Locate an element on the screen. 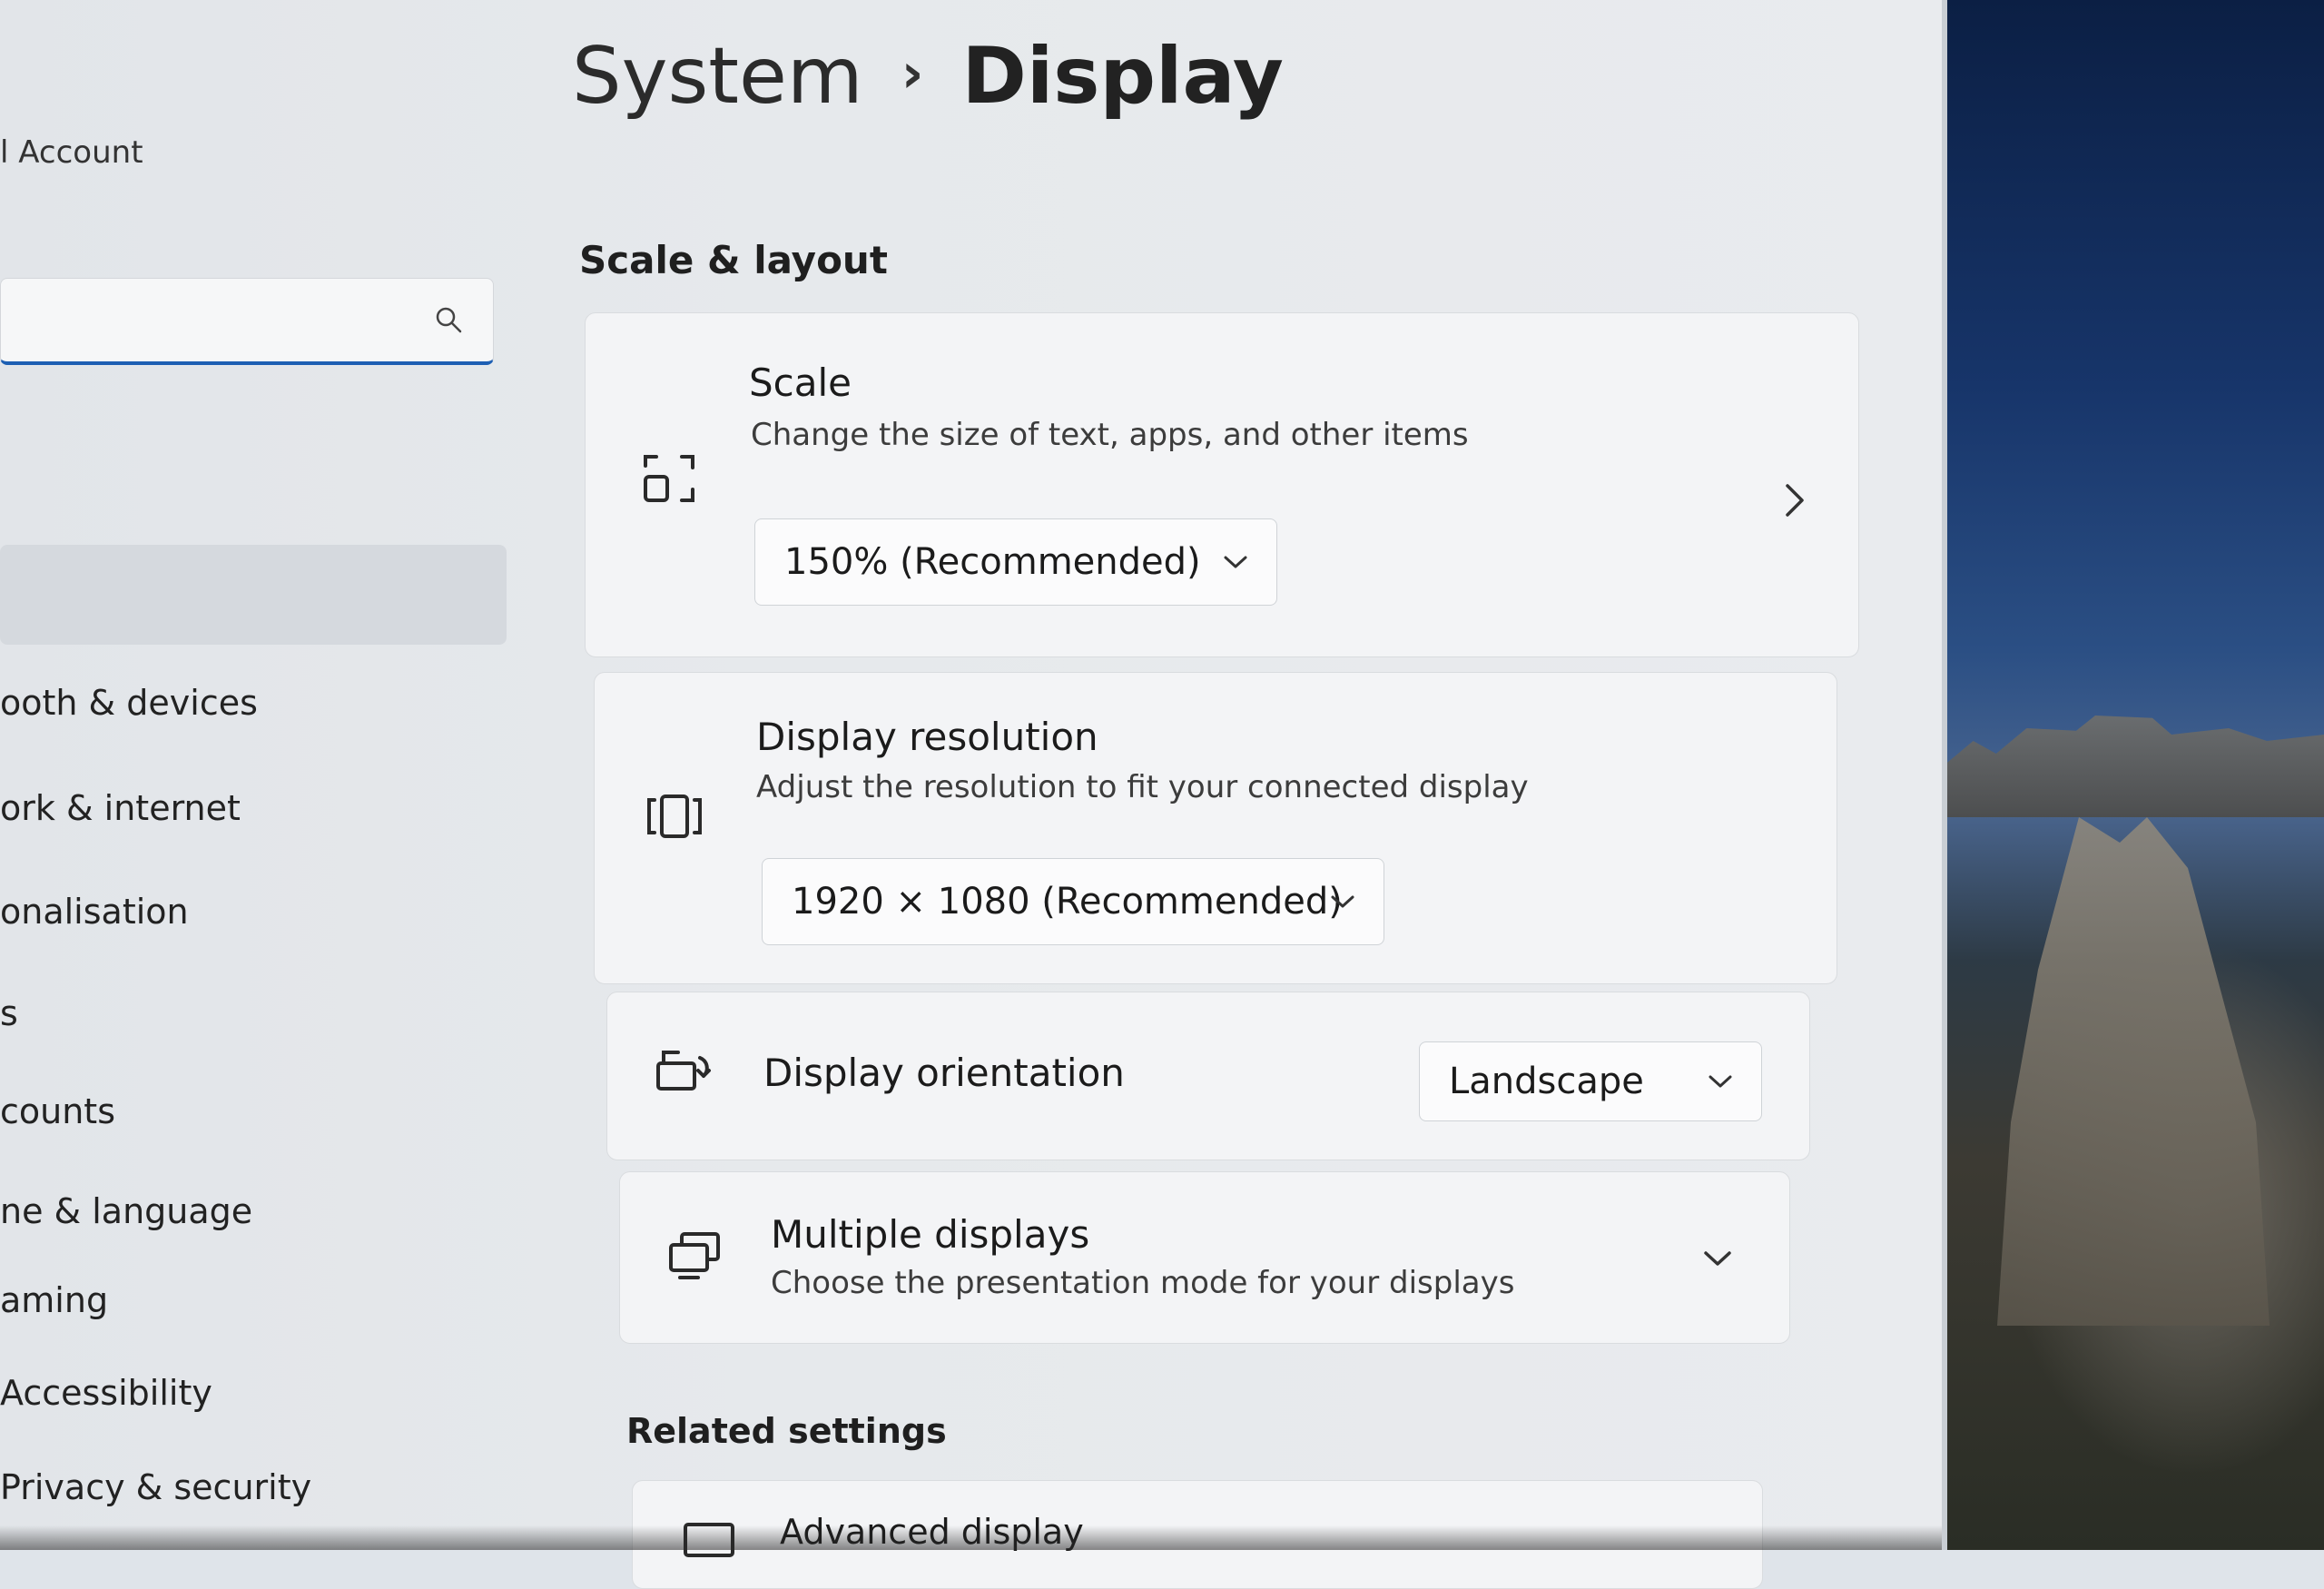  orientation-dropdown: Landscape is located at coordinates (1590, 1081).